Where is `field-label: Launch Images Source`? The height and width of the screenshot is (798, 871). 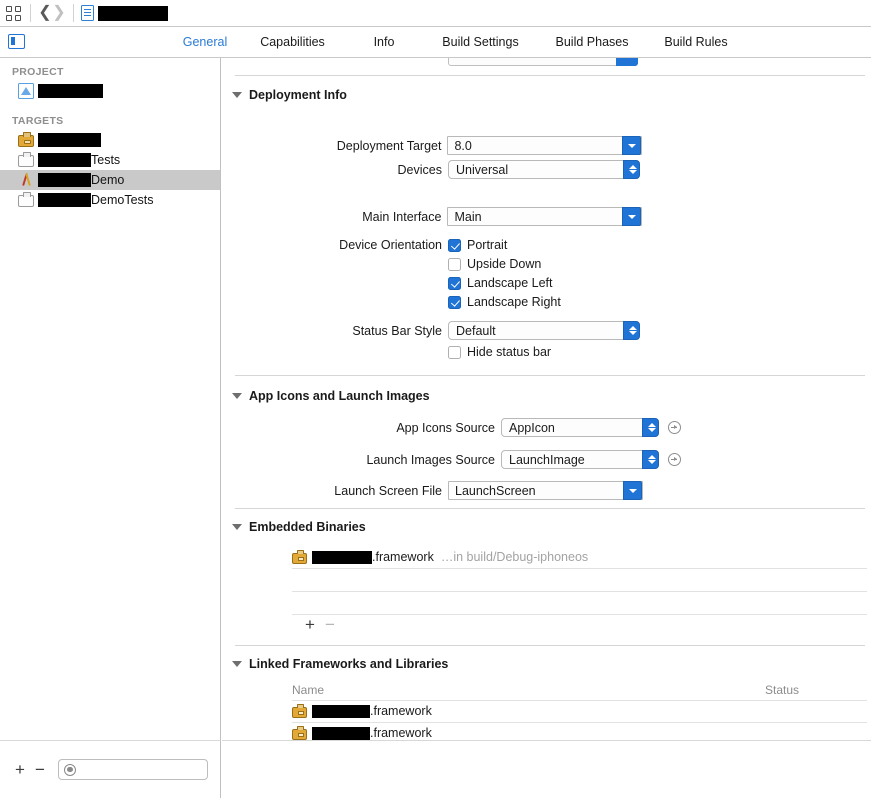
field-label: Launch Images Source is located at coordinates (430, 459).